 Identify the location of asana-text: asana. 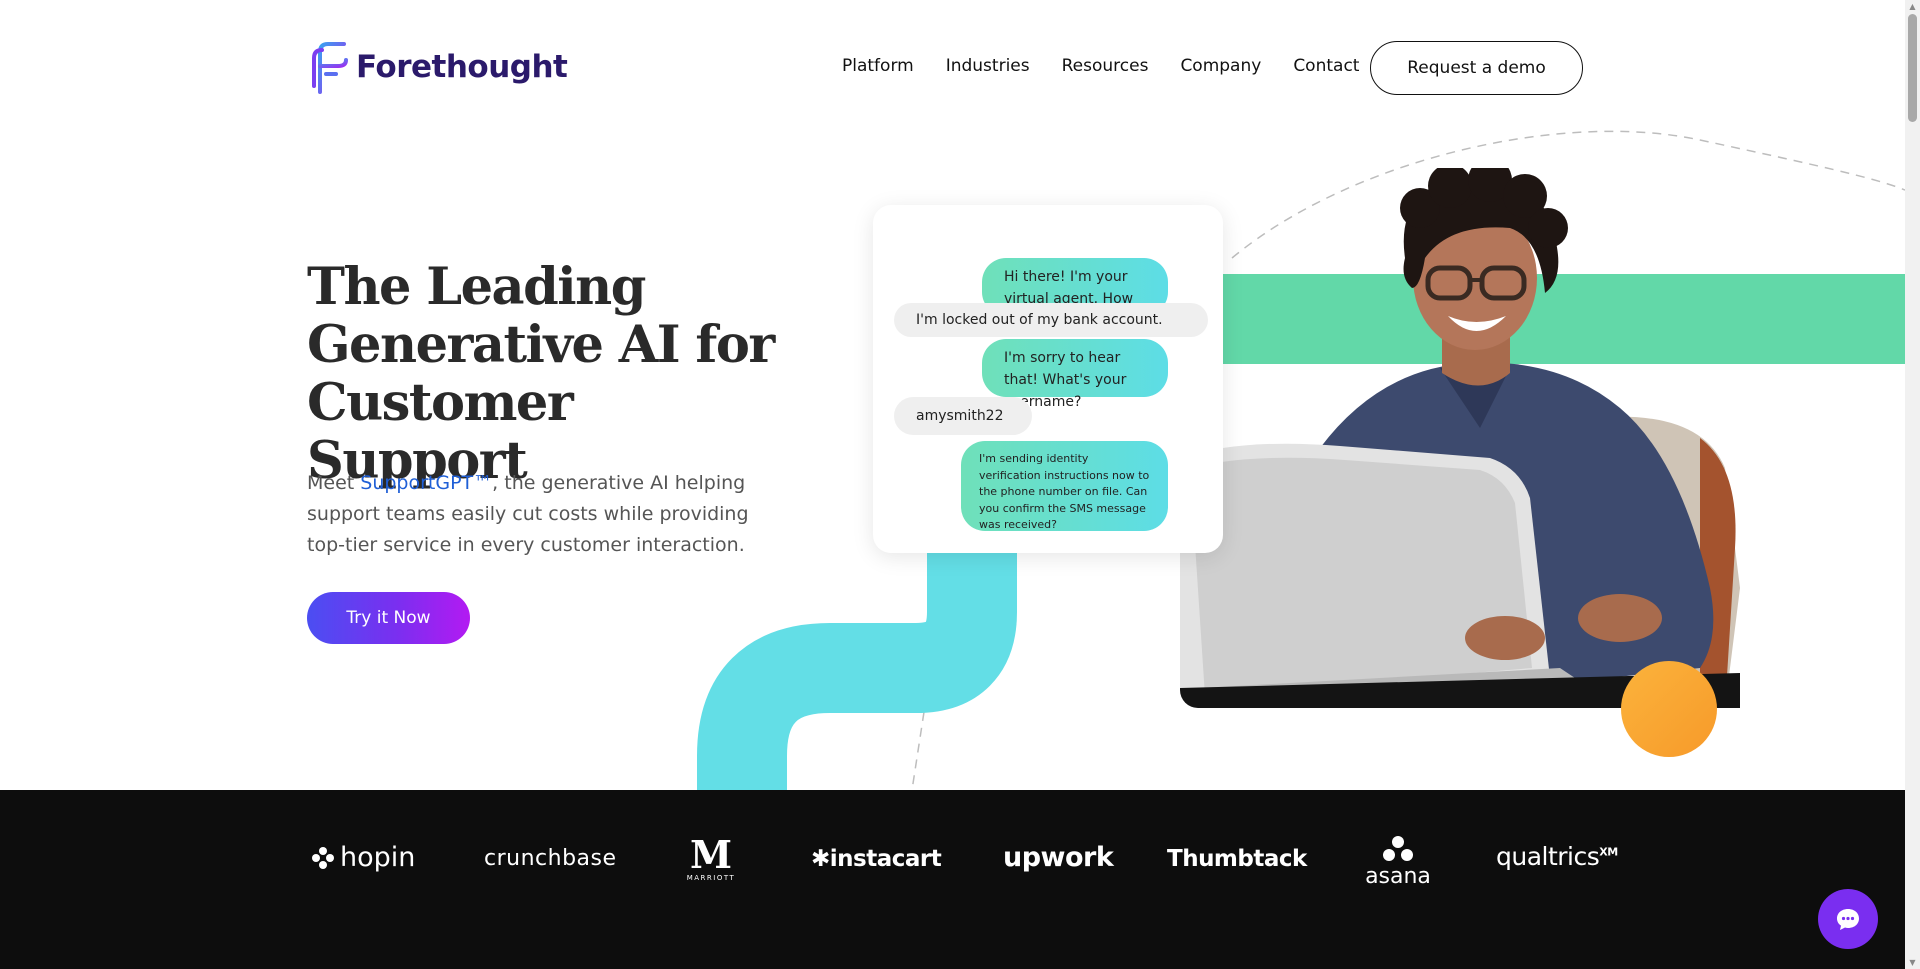
(1398, 876).